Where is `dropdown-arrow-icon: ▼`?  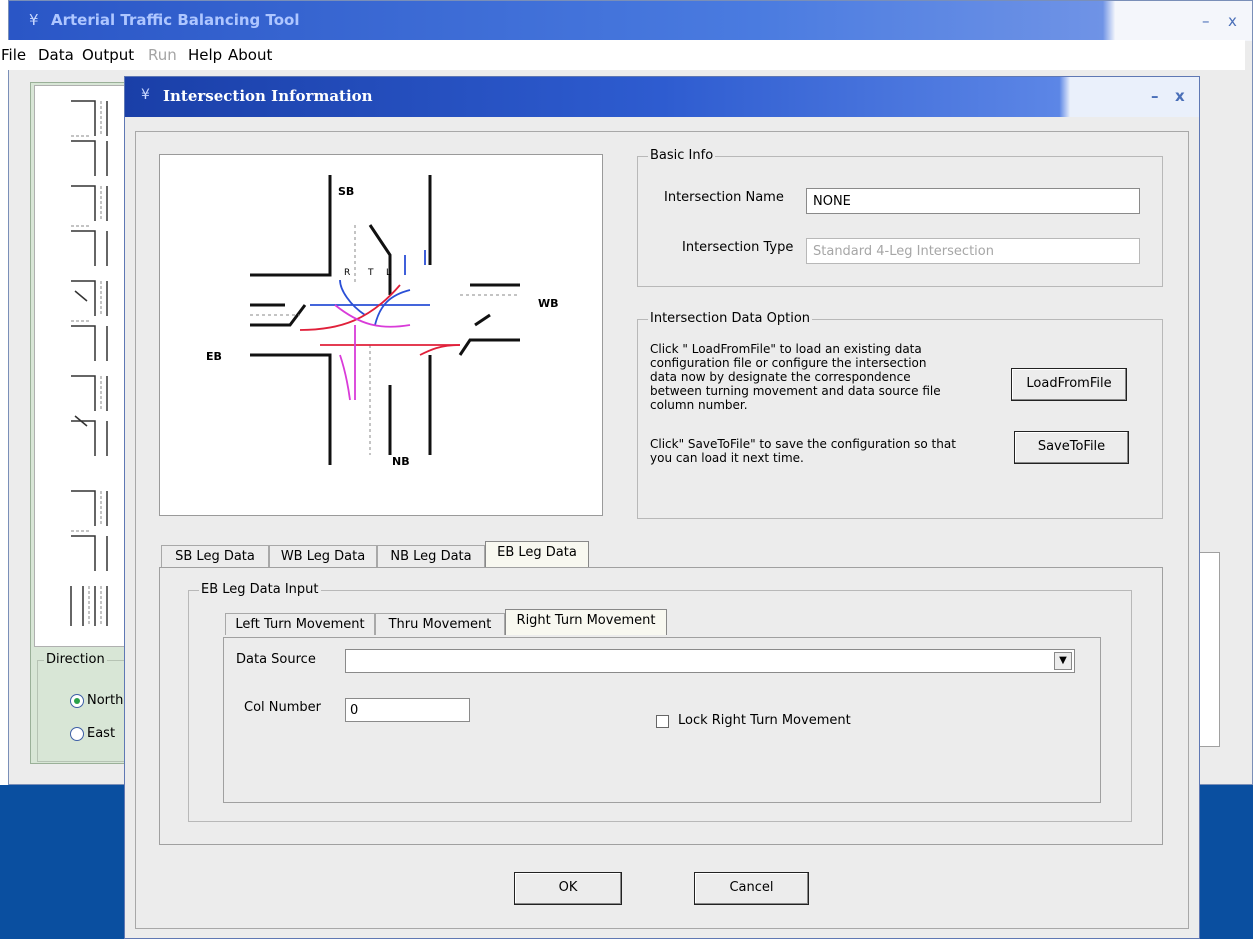
dropdown-arrow-icon: ▼ is located at coordinates (1063, 661).